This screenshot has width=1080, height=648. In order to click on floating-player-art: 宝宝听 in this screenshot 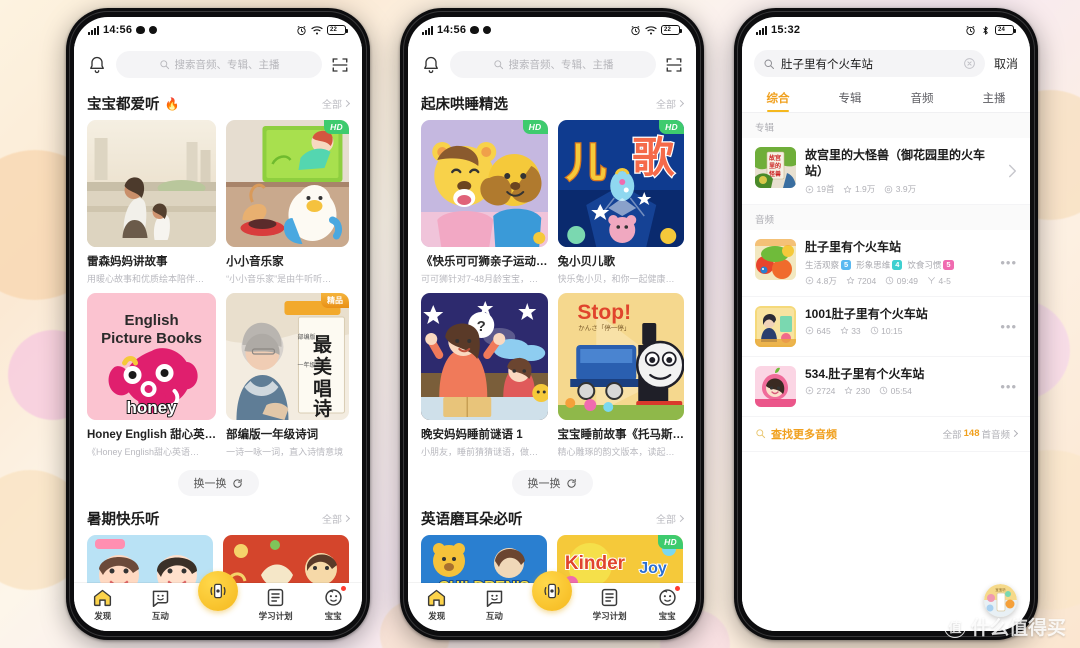, I will do `click(1000, 600)`.